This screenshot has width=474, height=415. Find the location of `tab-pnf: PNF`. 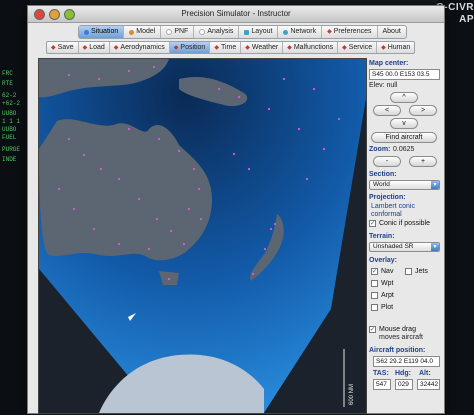

tab-pnf: PNF is located at coordinates (178, 32).